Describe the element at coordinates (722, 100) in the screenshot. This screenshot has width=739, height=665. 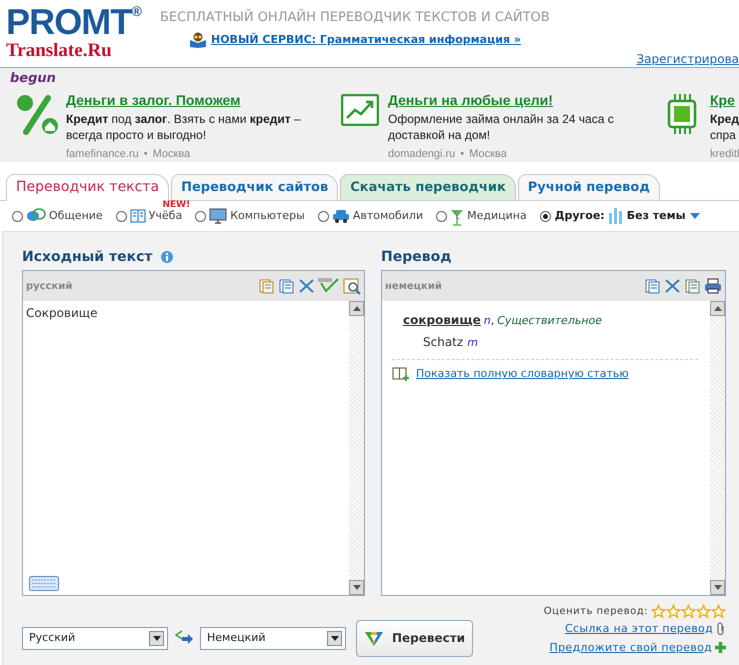
I see `ad-title-link: Кре` at that location.